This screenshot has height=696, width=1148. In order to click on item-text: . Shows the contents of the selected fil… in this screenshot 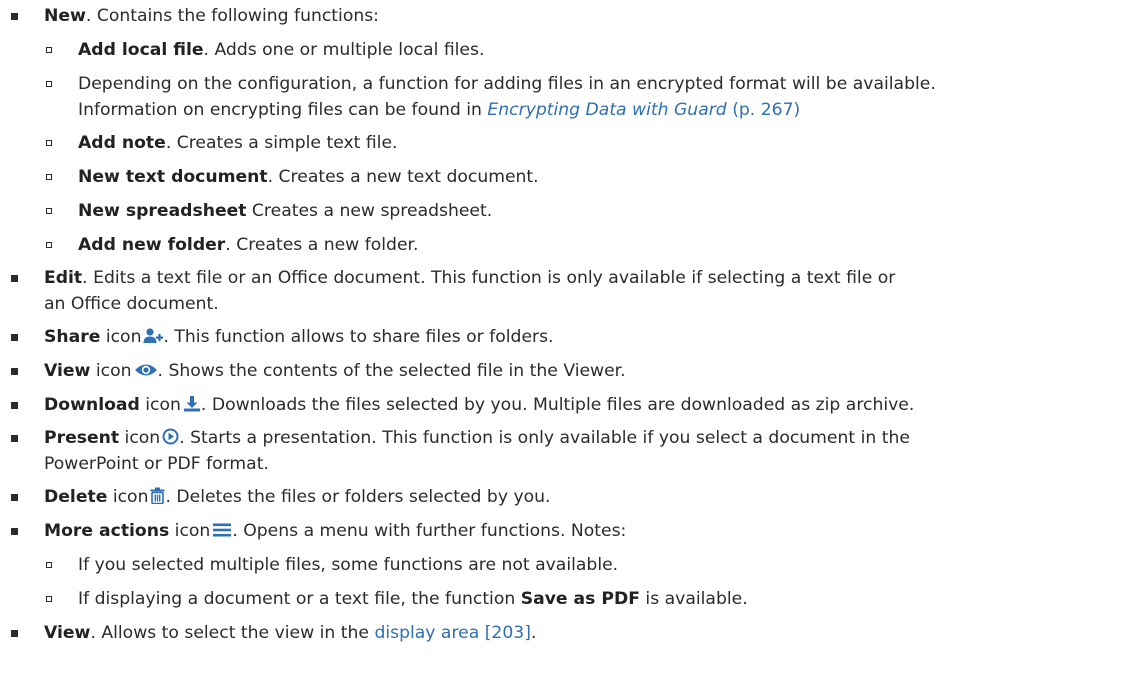, I will do `click(391, 371)`.